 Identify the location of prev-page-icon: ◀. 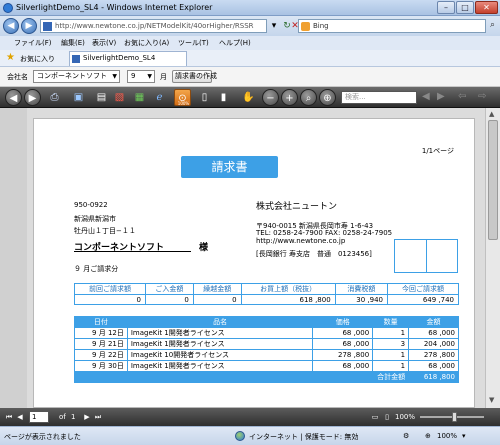
(20, 417).